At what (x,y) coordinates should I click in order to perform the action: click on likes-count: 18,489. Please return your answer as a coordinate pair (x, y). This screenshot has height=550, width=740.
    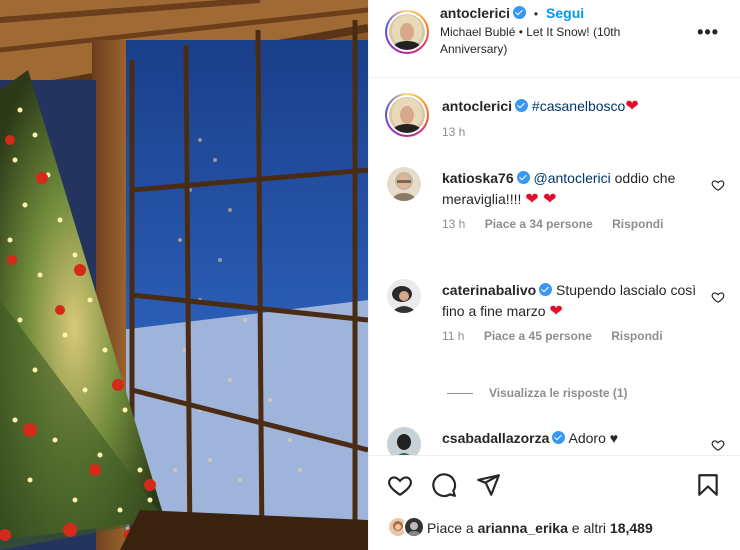
    Looking at the image, I should click on (631, 528).